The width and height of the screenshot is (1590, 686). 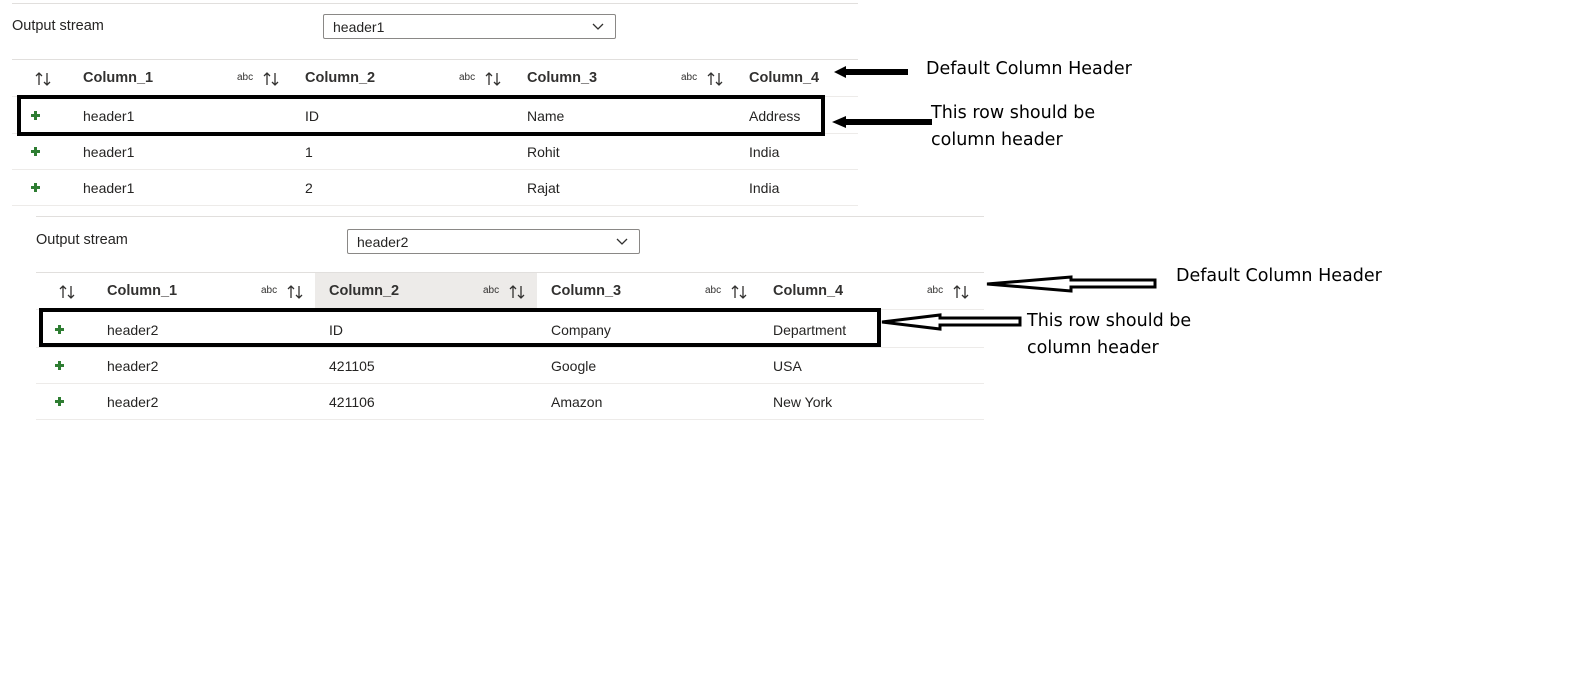 I want to click on table-row: header1 1 Rohit India, so click(x=435, y=152).